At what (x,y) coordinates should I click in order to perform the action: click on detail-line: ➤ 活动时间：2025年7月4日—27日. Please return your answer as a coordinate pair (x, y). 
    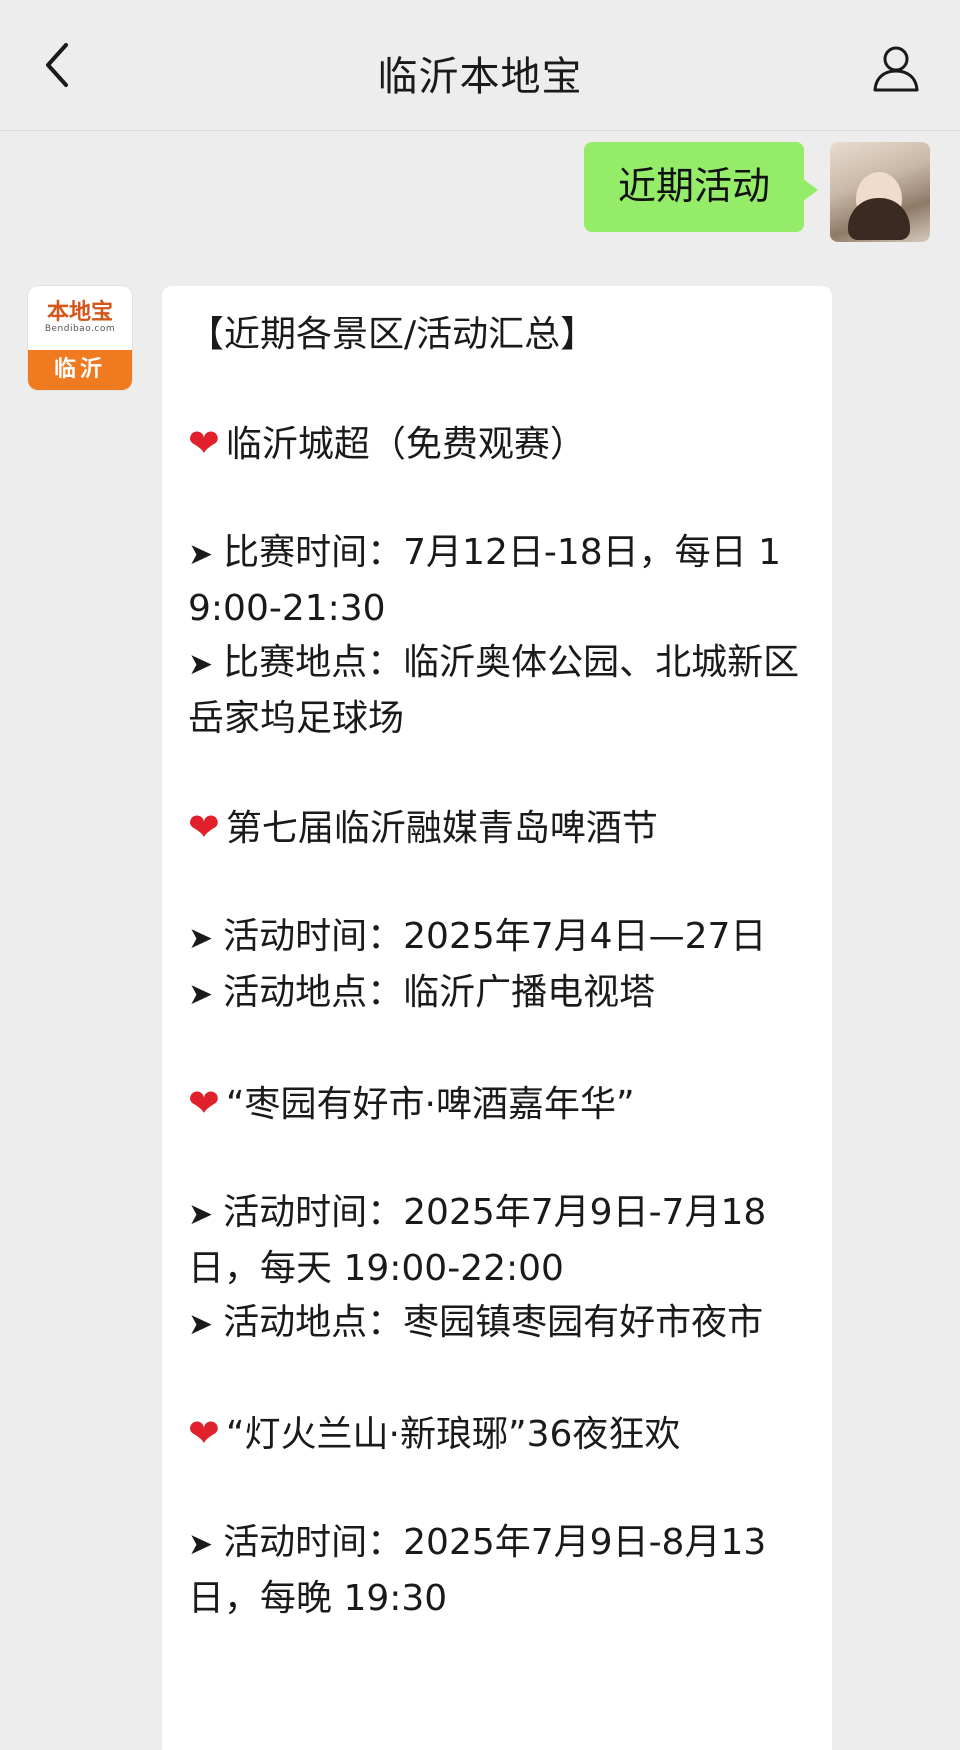
    Looking at the image, I should click on (498, 938).